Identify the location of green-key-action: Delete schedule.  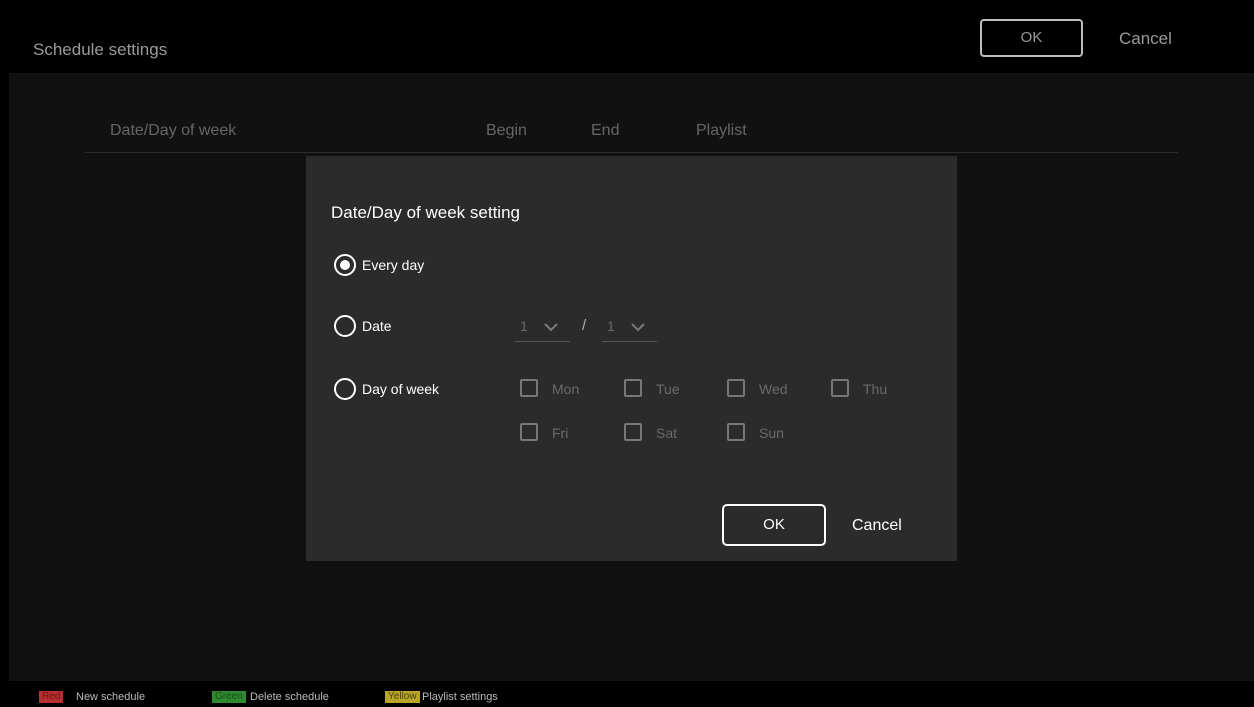
(289, 697).